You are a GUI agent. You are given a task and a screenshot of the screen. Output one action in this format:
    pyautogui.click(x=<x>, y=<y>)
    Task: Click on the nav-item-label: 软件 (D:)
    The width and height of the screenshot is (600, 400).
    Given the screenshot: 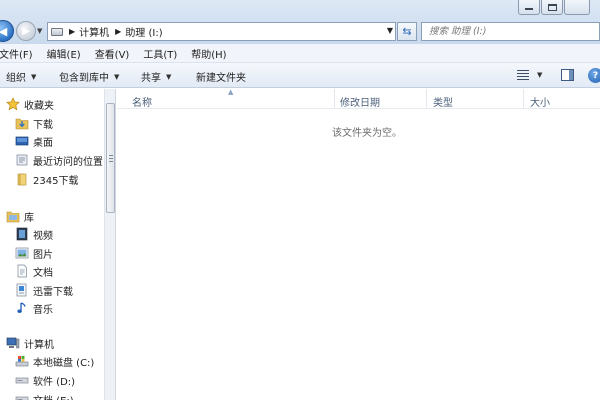 What is the action you would take?
    pyautogui.click(x=54, y=382)
    